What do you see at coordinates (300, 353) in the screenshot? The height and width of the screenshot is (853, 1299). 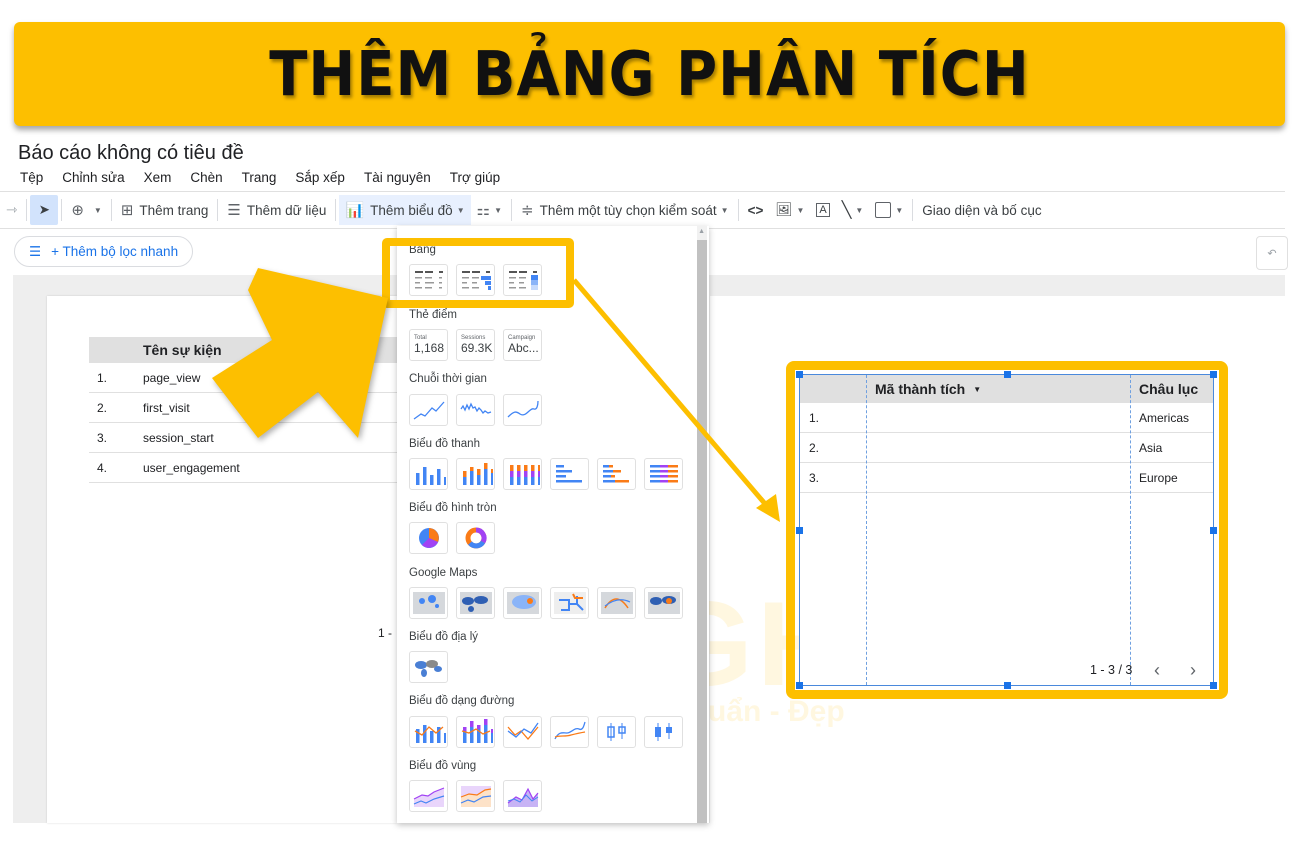 I see `big-arrow-icon` at bounding box center [300, 353].